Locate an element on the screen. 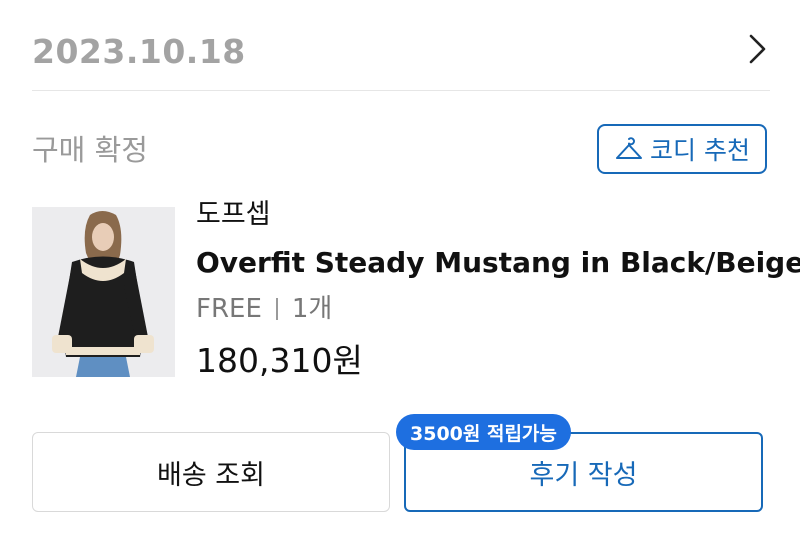 The width and height of the screenshot is (800, 554). product-image is located at coordinates (103, 292).